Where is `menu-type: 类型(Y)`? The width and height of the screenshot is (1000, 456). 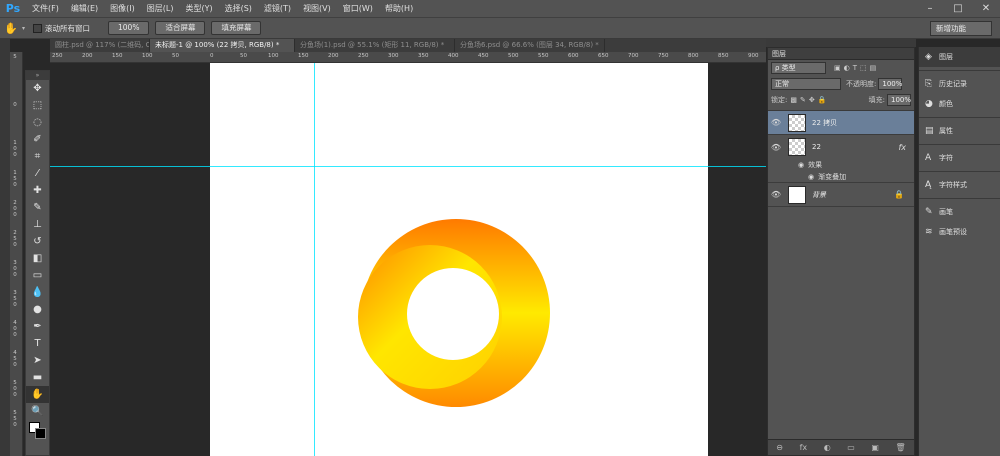
menu-type: 类型(Y) is located at coordinates (198, 8).